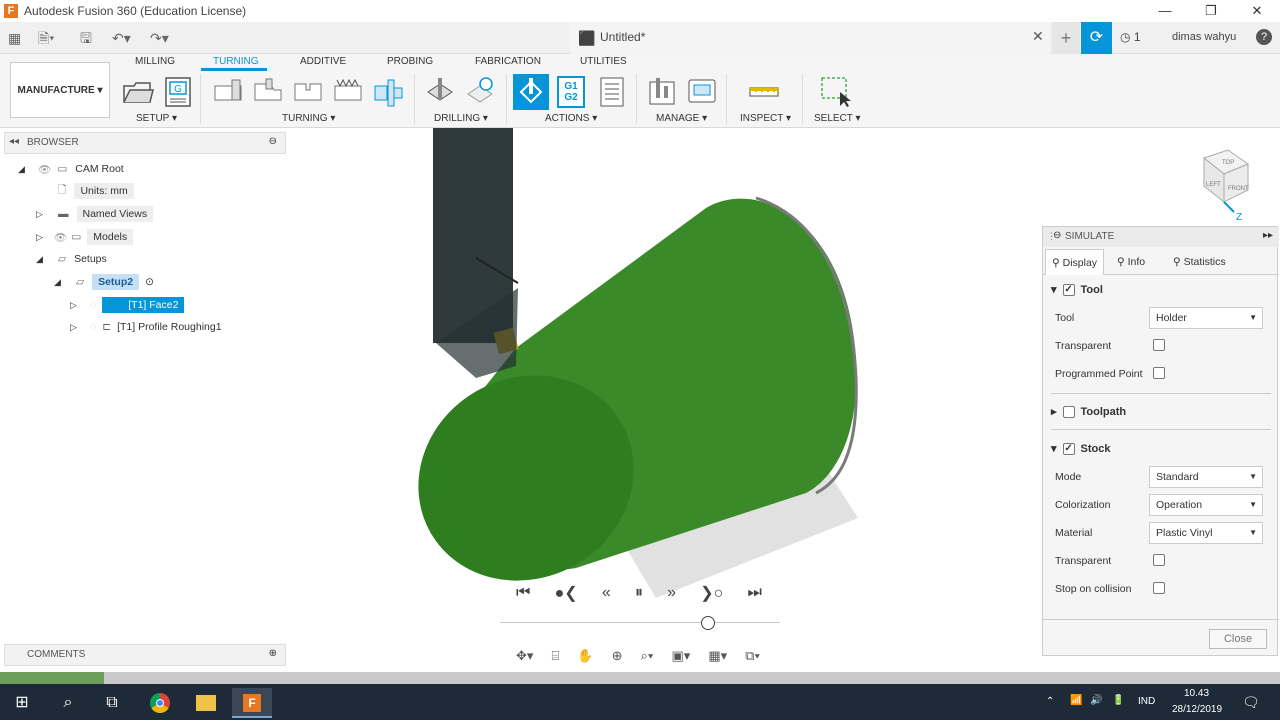 The width and height of the screenshot is (1280, 720). What do you see at coordinates (1251, 702) in the screenshot?
I see `notification-icon: 🗨` at bounding box center [1251, 702].